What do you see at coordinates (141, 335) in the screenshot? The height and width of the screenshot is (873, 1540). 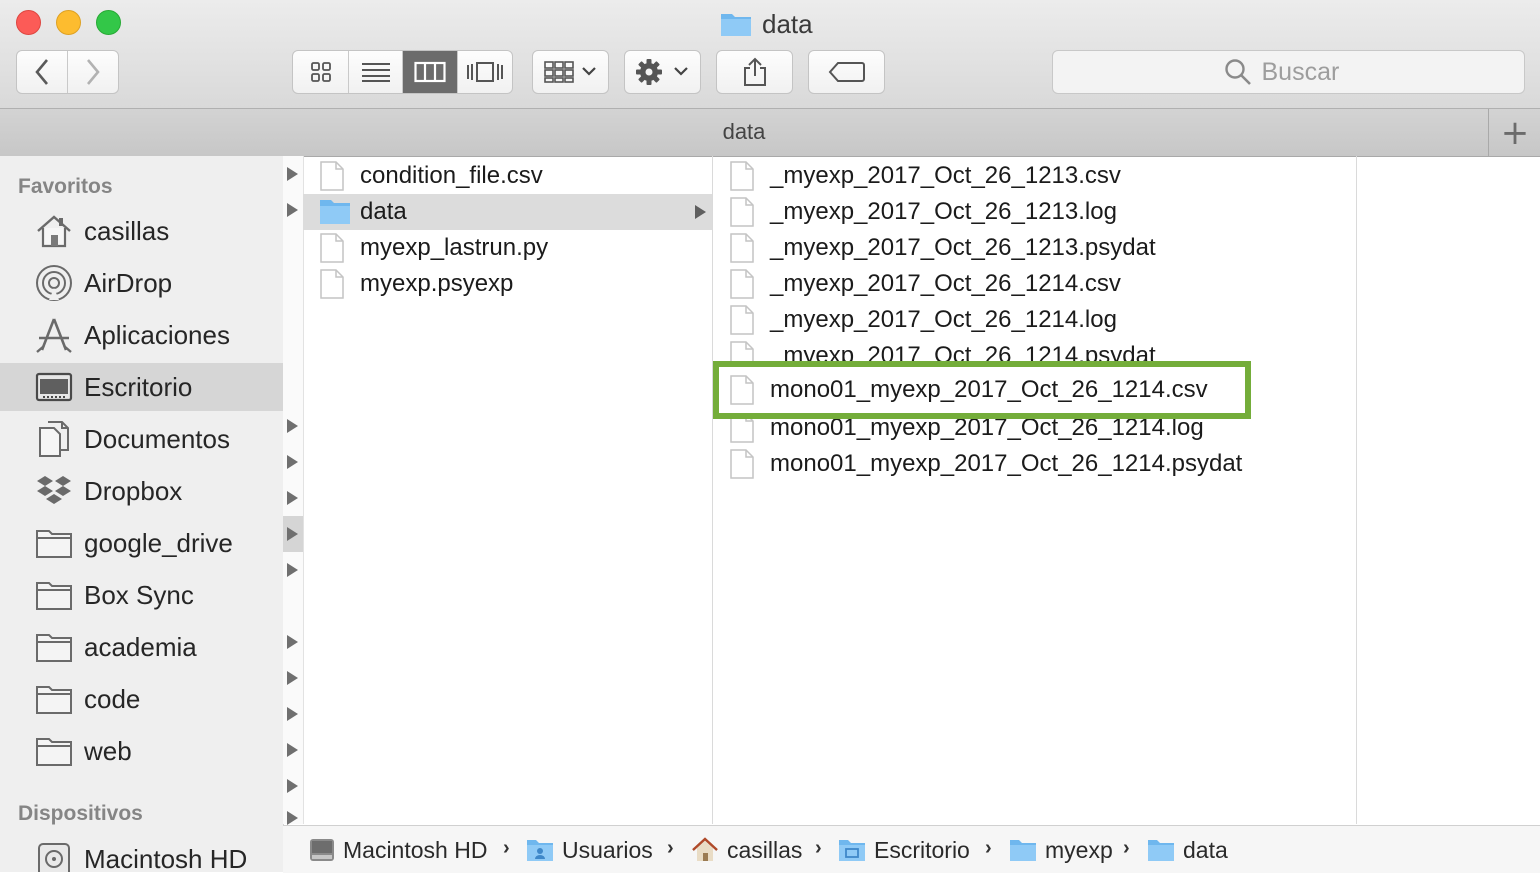 I see `sidebar-item-aplicaciones: Aplicaciones` at bounding box center [141, 335].